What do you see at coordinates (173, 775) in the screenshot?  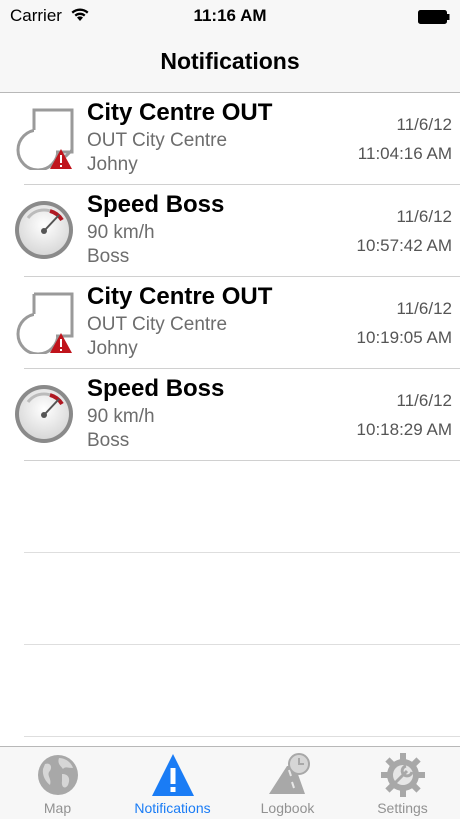 I see `warning-icon` at bounding box center [173, 775].